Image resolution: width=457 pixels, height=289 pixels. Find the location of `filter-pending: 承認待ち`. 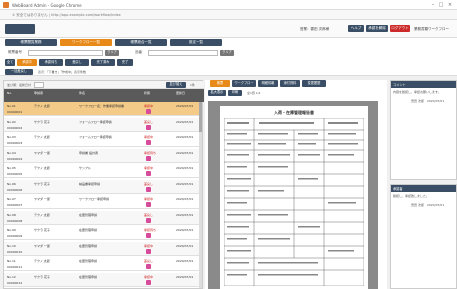

filter-pending: 承認待ち is located at coordinates (51, 62).